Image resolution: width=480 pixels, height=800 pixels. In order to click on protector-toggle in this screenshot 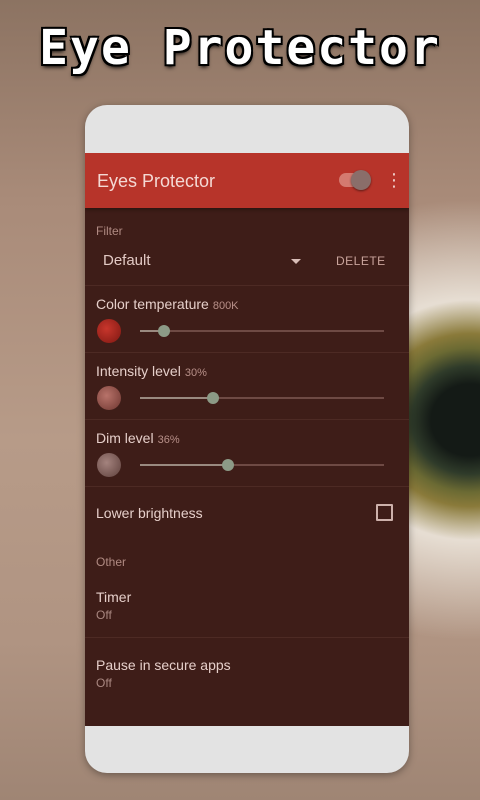, I will do `click(355, 180)`.